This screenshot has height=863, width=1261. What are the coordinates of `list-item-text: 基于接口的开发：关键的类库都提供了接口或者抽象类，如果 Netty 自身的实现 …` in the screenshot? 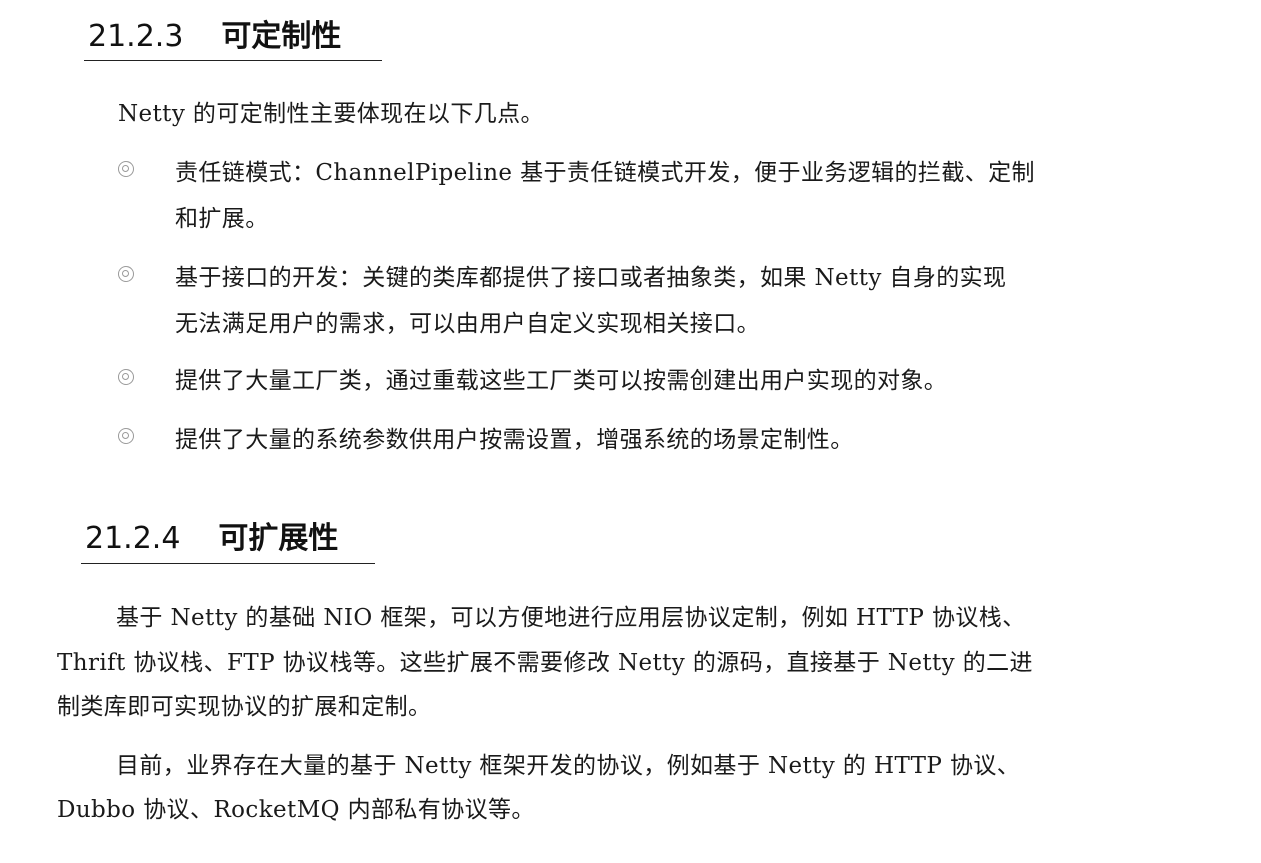 It's located at (590, 301).